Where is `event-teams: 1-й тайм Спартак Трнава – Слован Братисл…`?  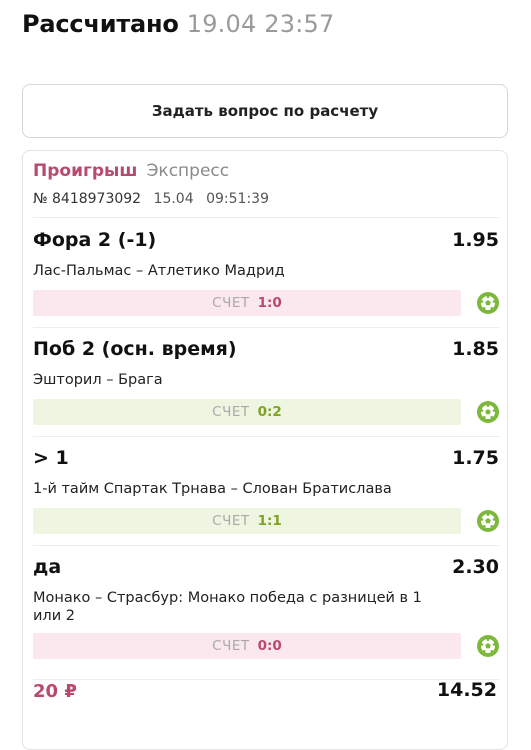 event-teams: 1-й тайм Спартак Трнава – Слован Братисл… is located at coordinates (212, 489).